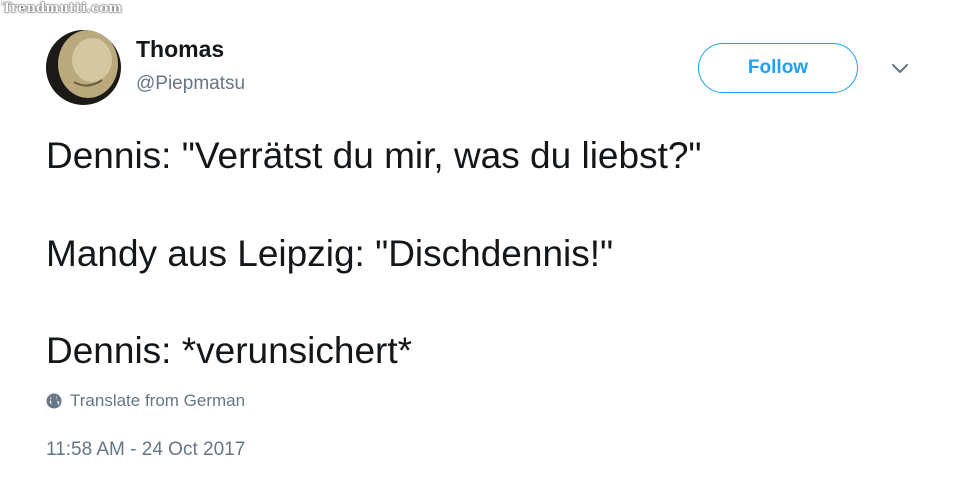 The image size is (960, 482). I want to click on tweet-text-line: Dennis: *verunsichert*, so click(229, 350).